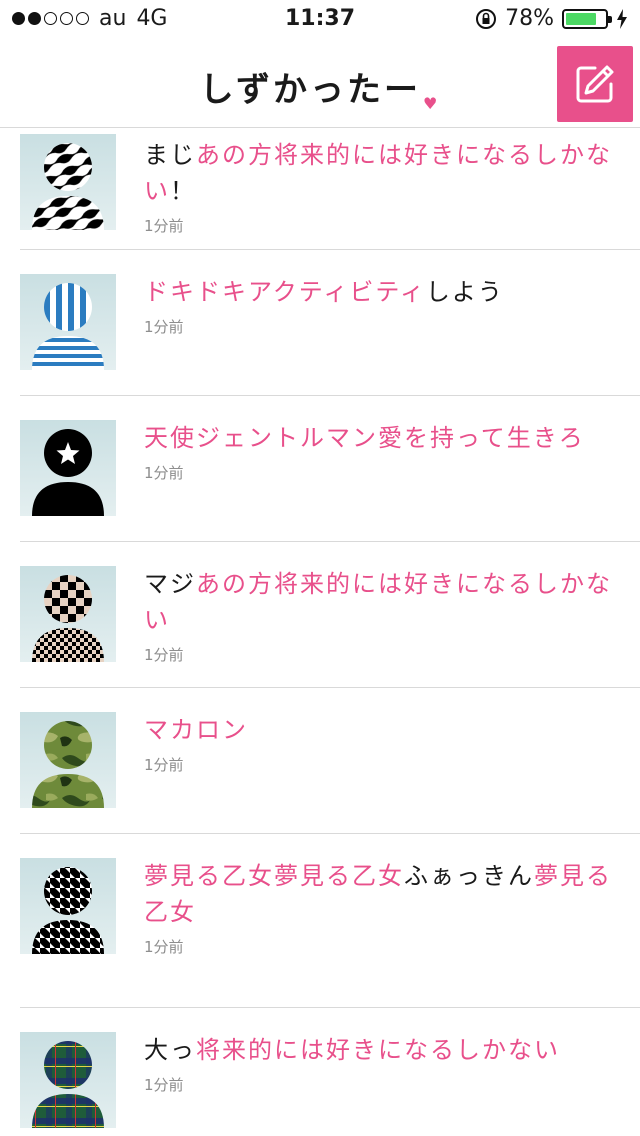 The height and width of the screenshot is (1136, 640). What do you see at coordinates (170, 1050) in the screenshot?
I see `post-text-segment: 大っ` at bounding box center [170, 1050].